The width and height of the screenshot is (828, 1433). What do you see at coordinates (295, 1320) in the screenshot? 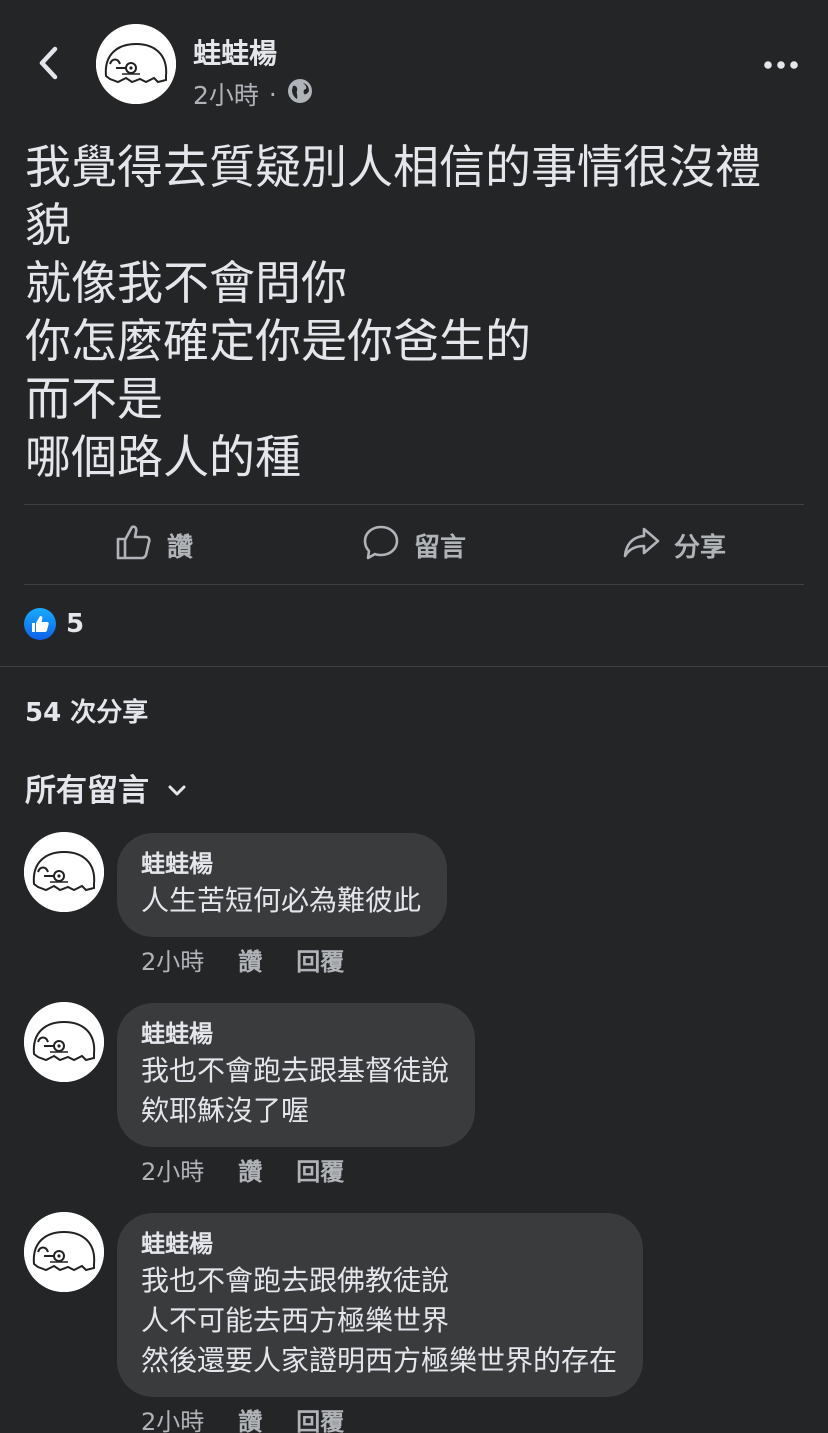
I see `comment-text: 人不可能去西方極樂世界` at bounding box center [295, 1320].